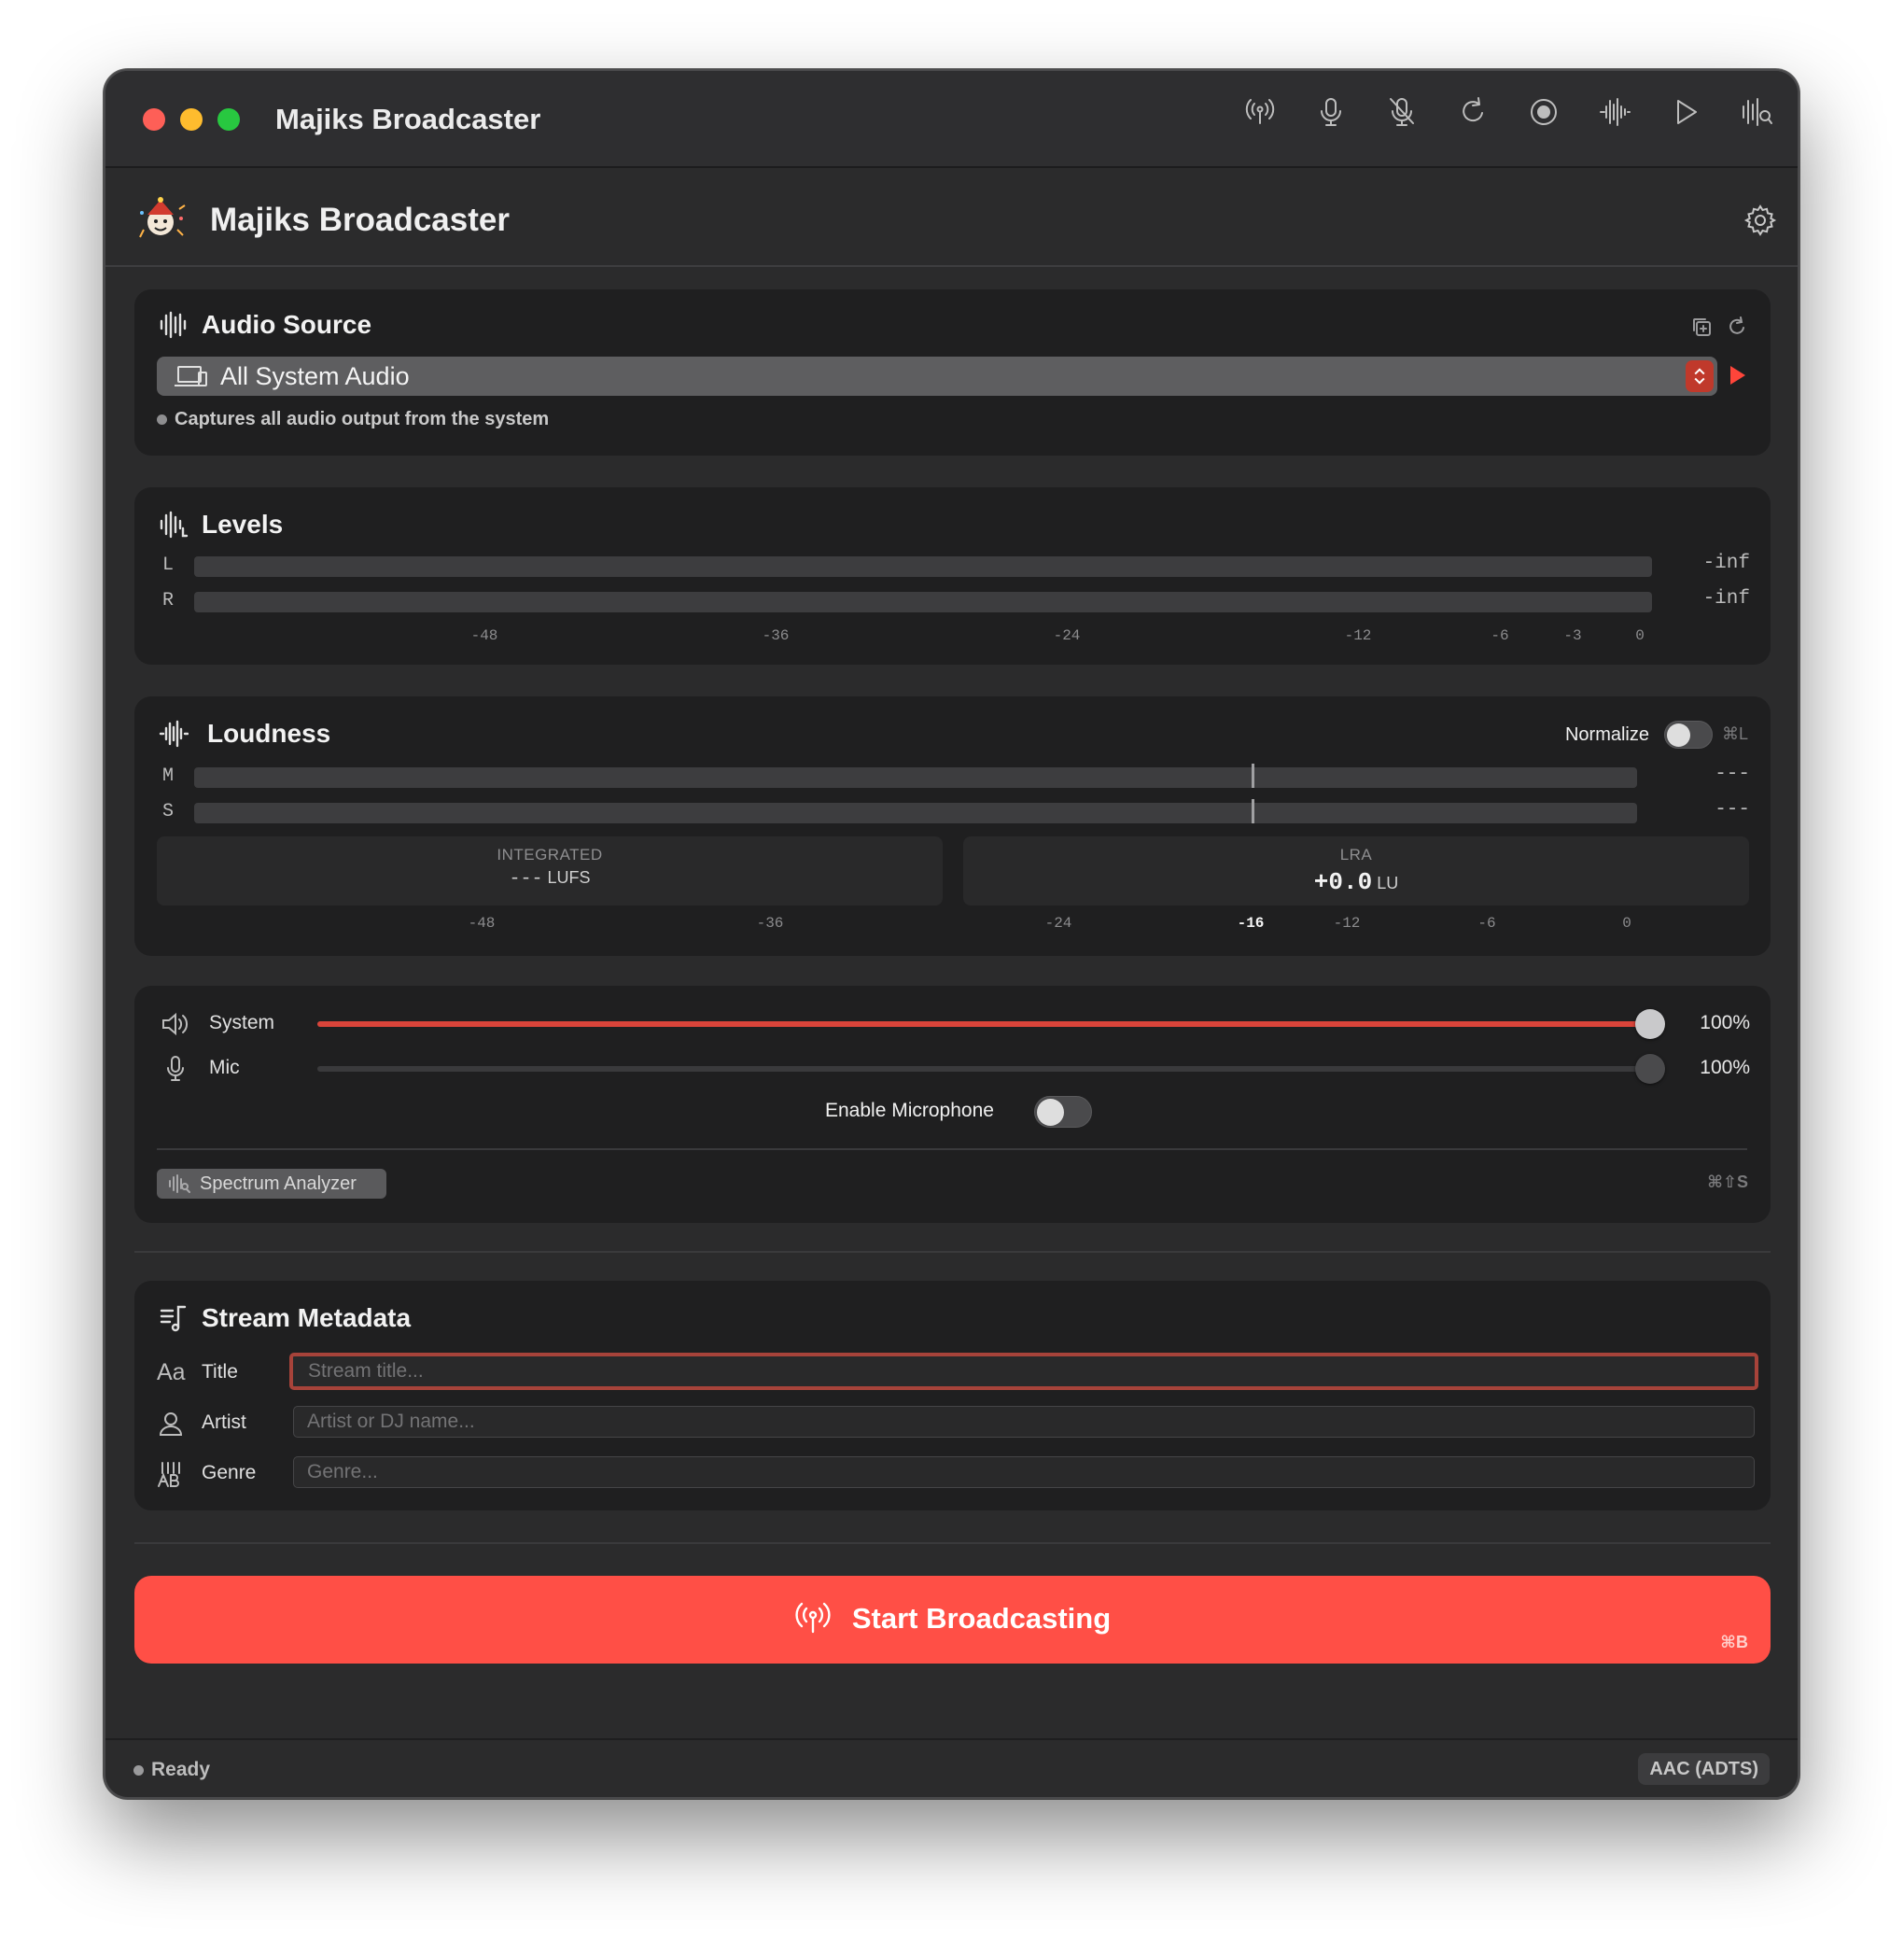 Image resolution: width=1904 pixels, height=1938 pixels. I want to click on refresh-icon, so click(1473, 112).